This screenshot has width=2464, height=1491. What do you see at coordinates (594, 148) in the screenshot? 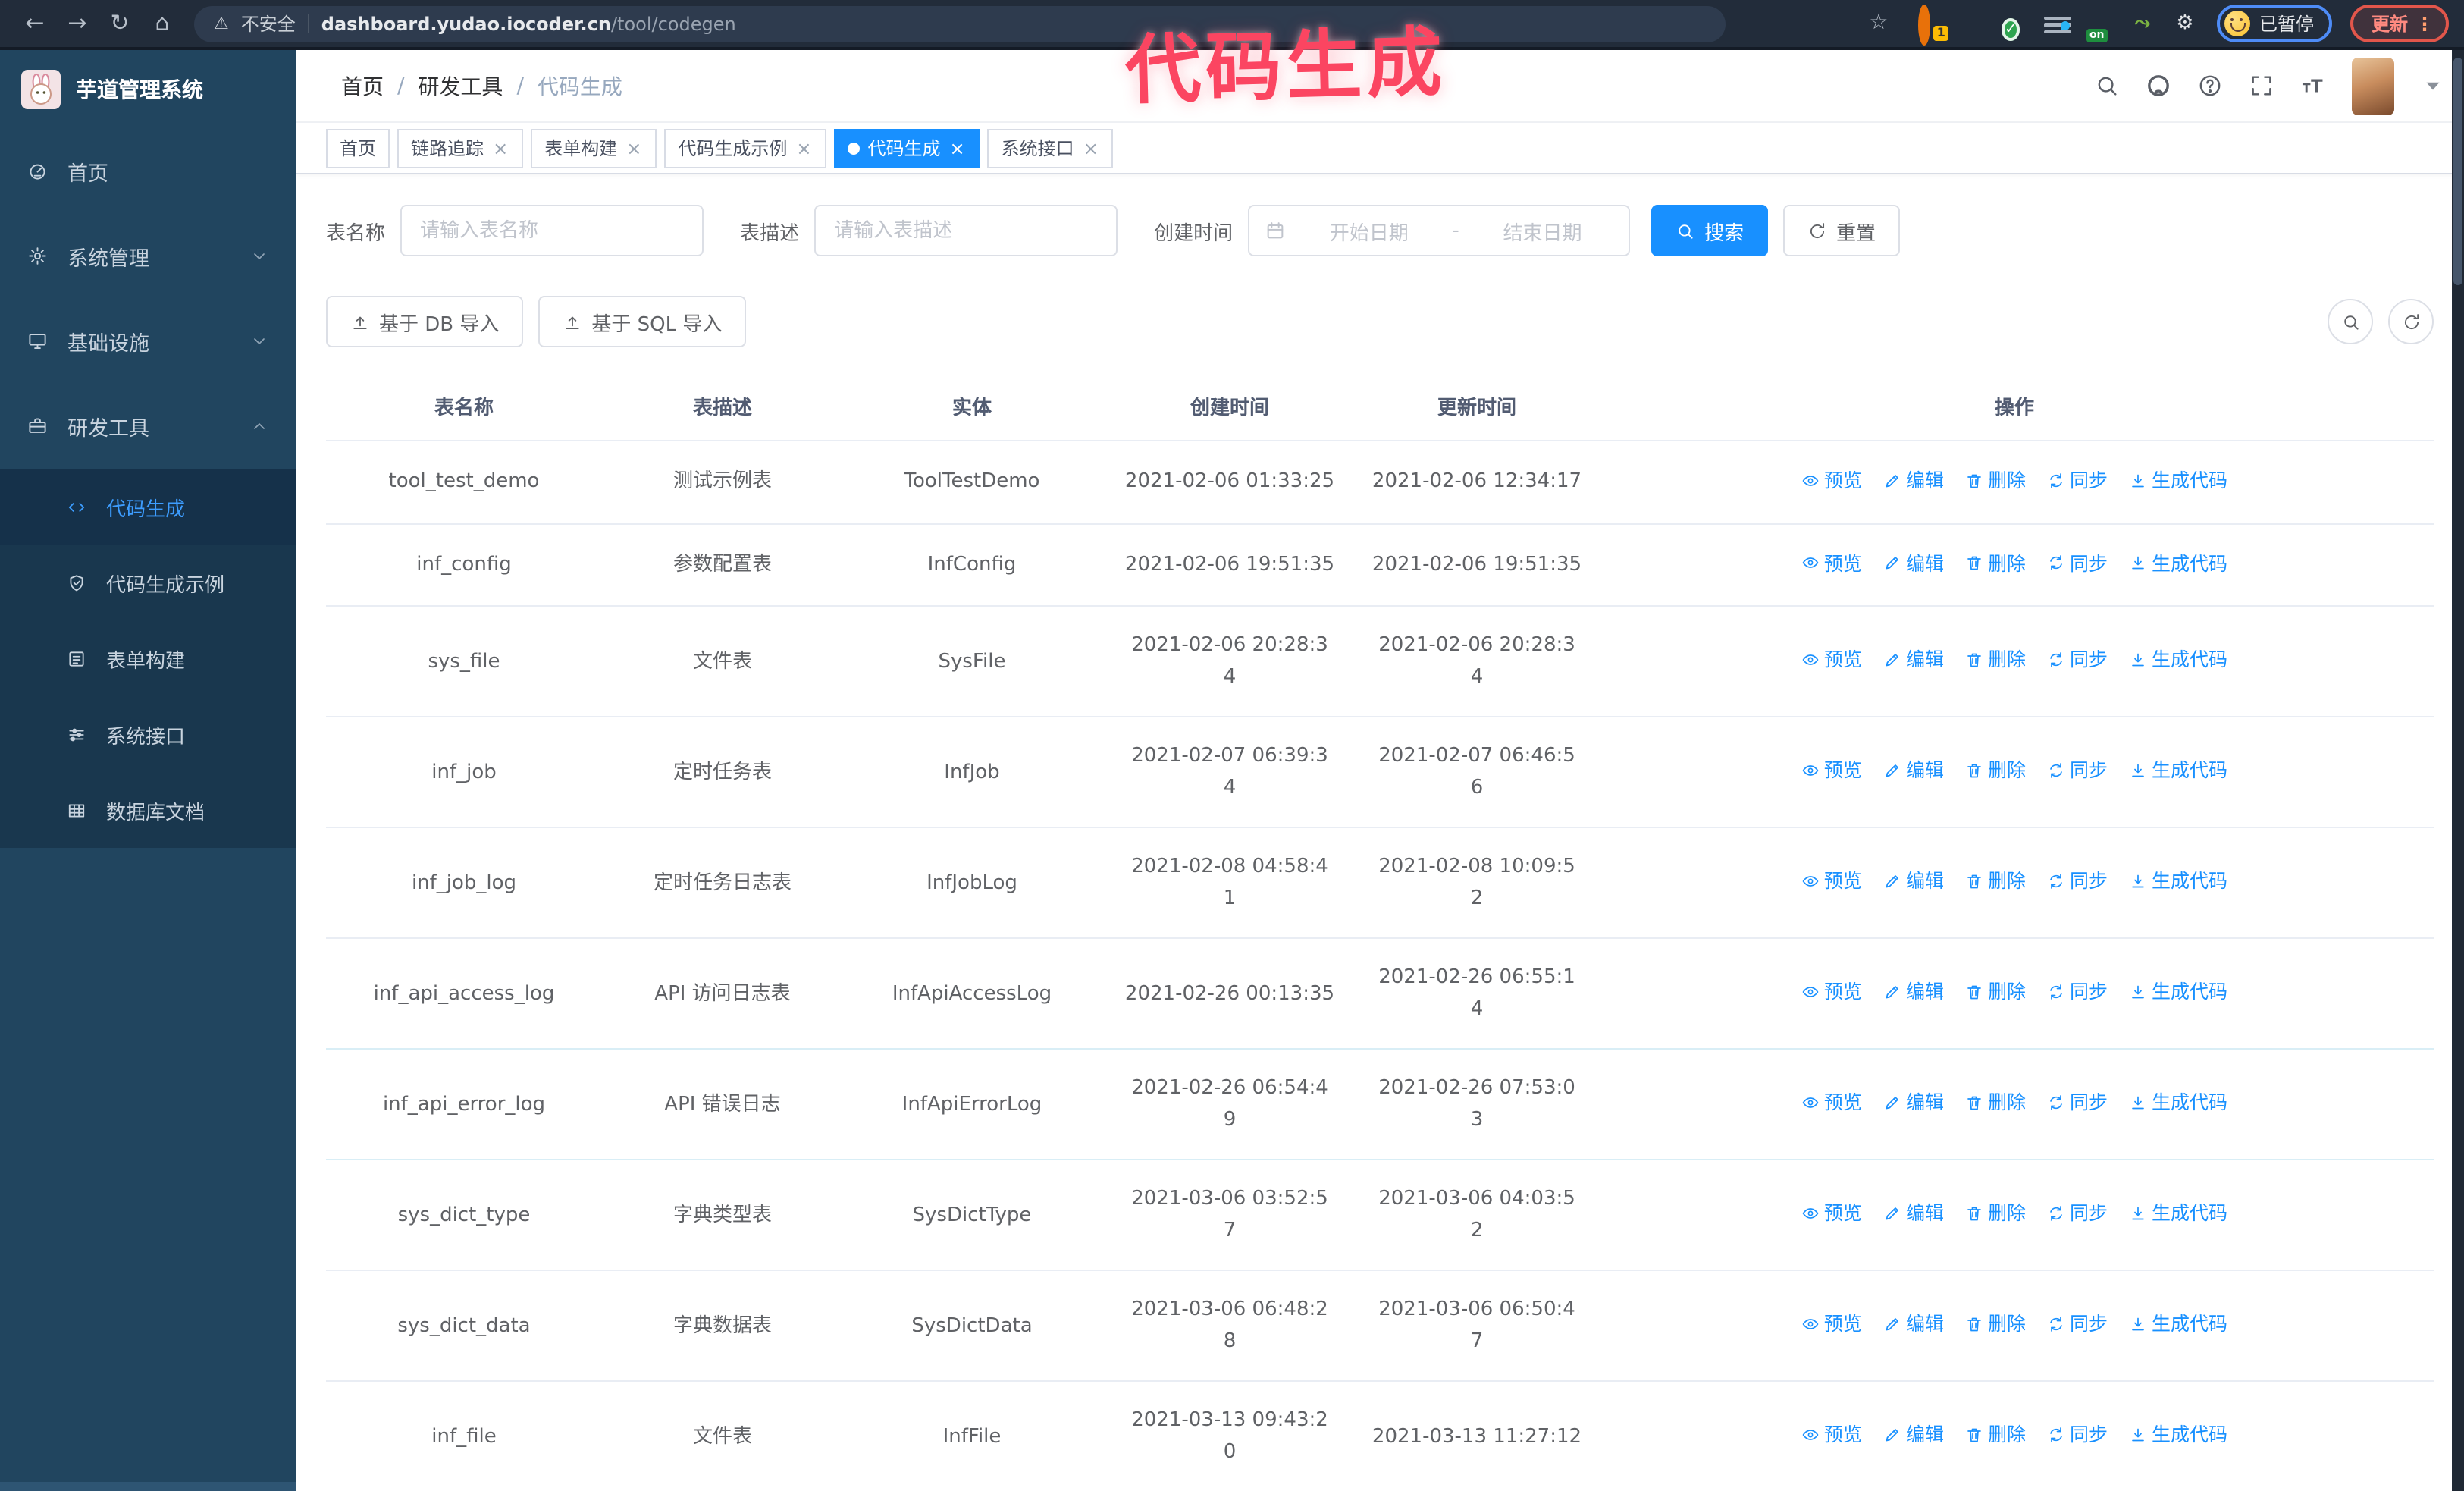
I see `tab-form-builder: 表单构建 ×` at bounding box center [594, 148].